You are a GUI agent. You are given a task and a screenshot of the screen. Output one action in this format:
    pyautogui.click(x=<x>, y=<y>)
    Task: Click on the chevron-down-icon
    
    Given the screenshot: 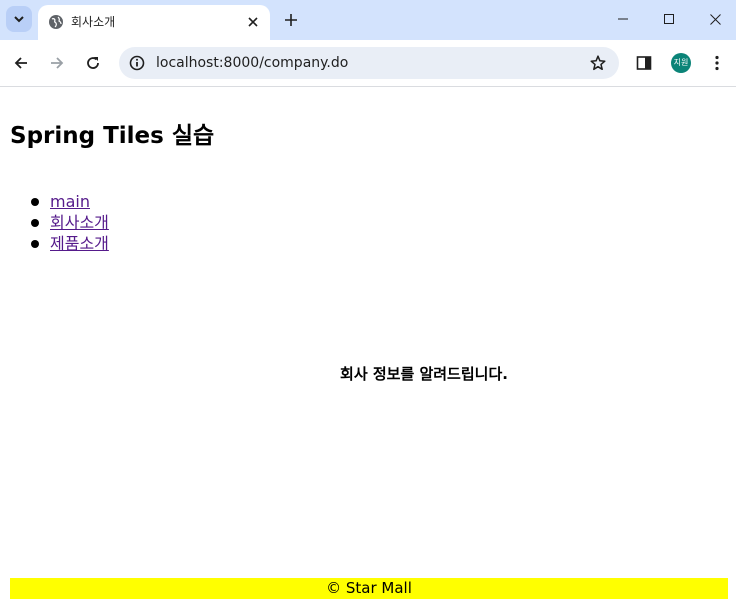 What is the action you would take?
    pyautogui.click(x=19, y=19)
    